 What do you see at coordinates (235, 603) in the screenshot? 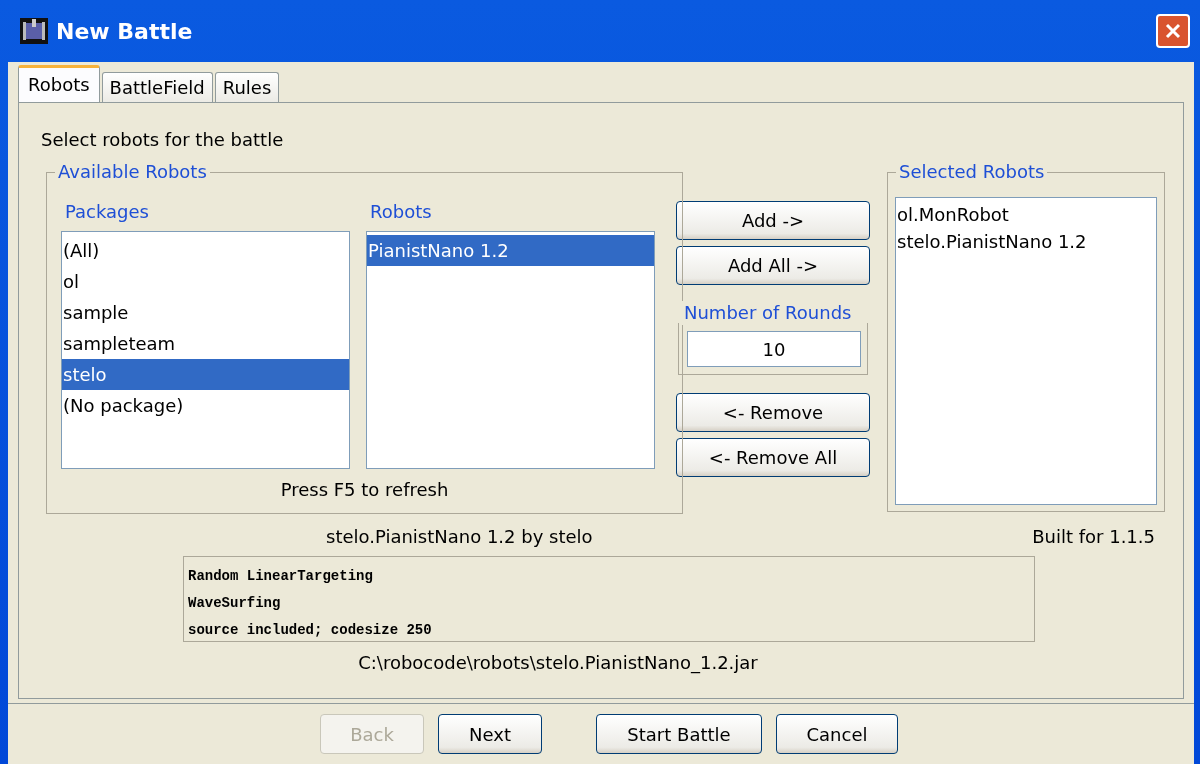
I see `description-line: WaveSurfing` at bounding box center [235, 603].